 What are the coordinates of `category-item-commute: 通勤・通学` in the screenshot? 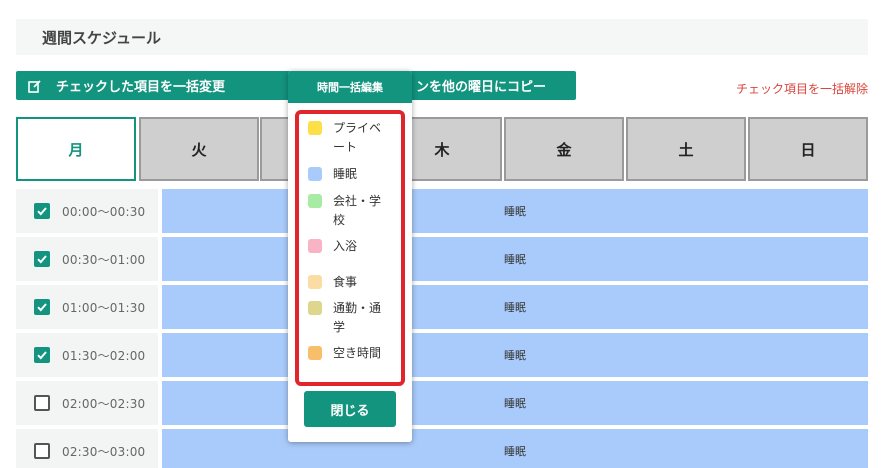 It's located at (347, 318).